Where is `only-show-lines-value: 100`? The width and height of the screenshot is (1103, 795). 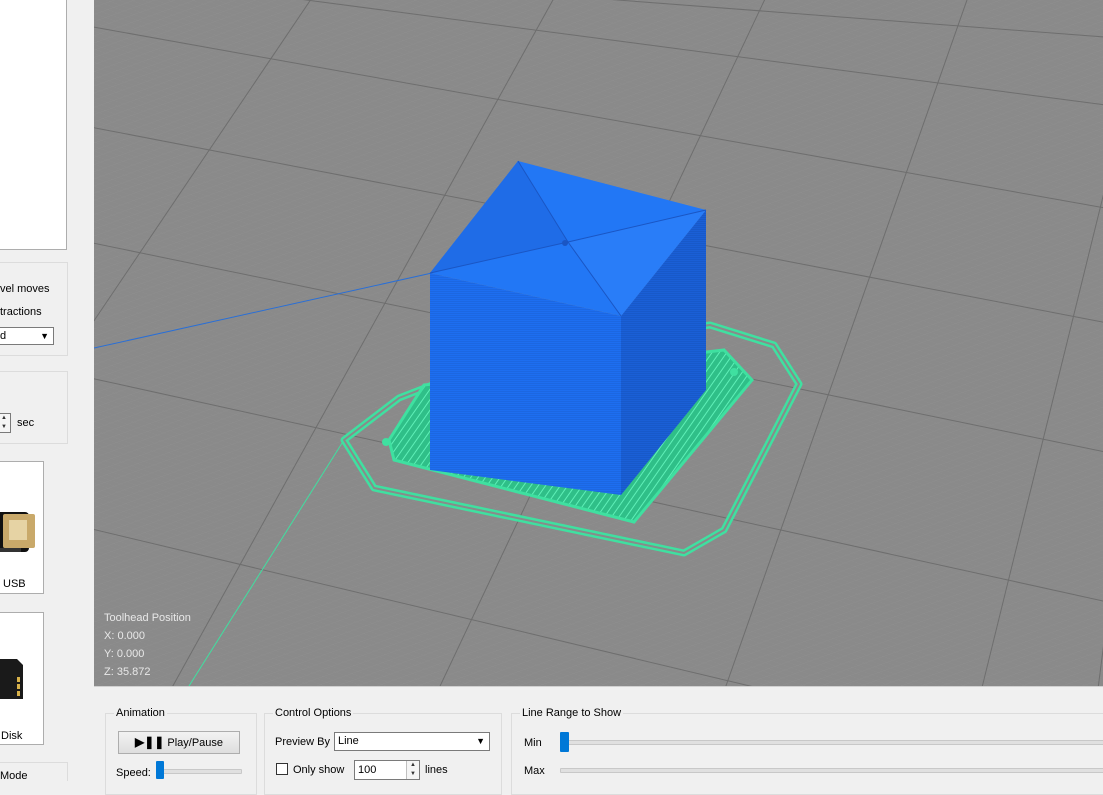 only-show-lines-value: 100 is located at coordinates (367, 770).